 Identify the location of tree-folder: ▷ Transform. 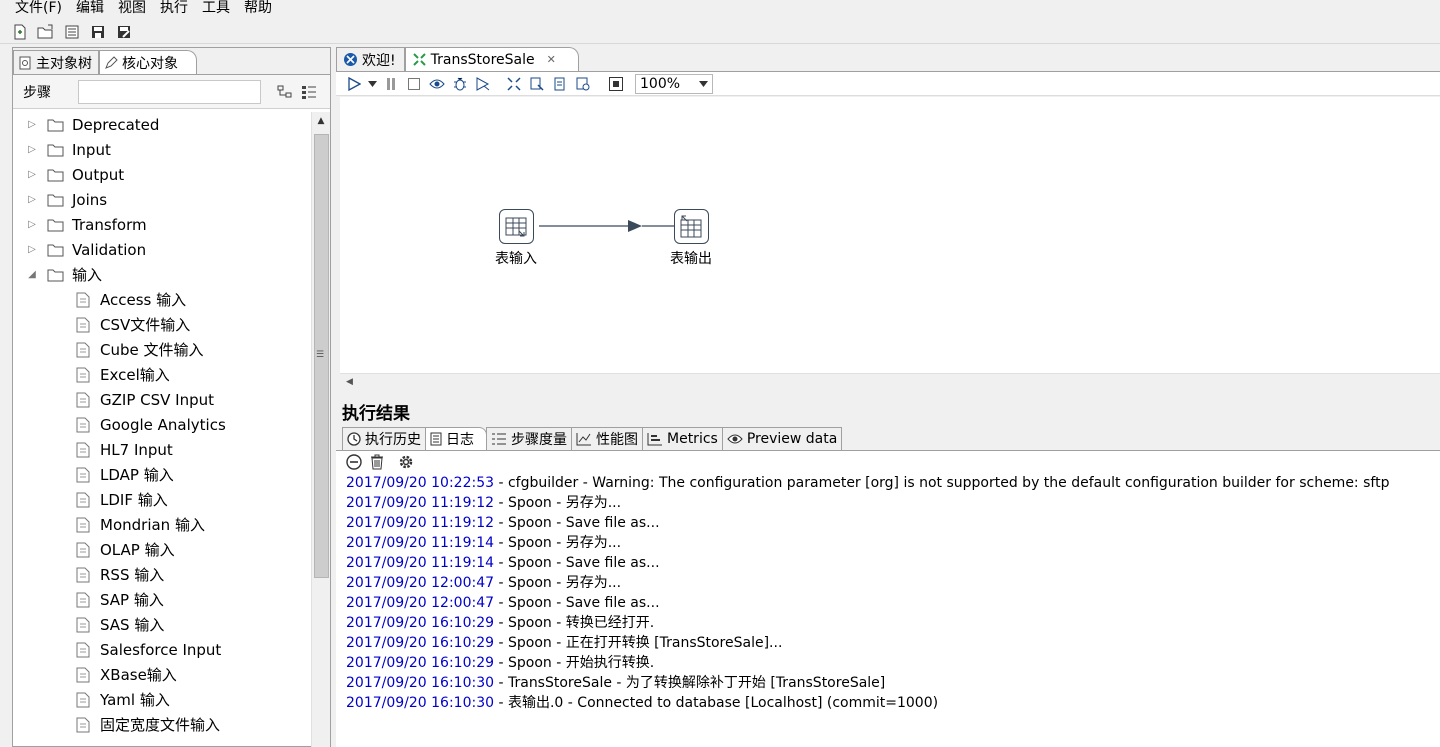
(162, 224).